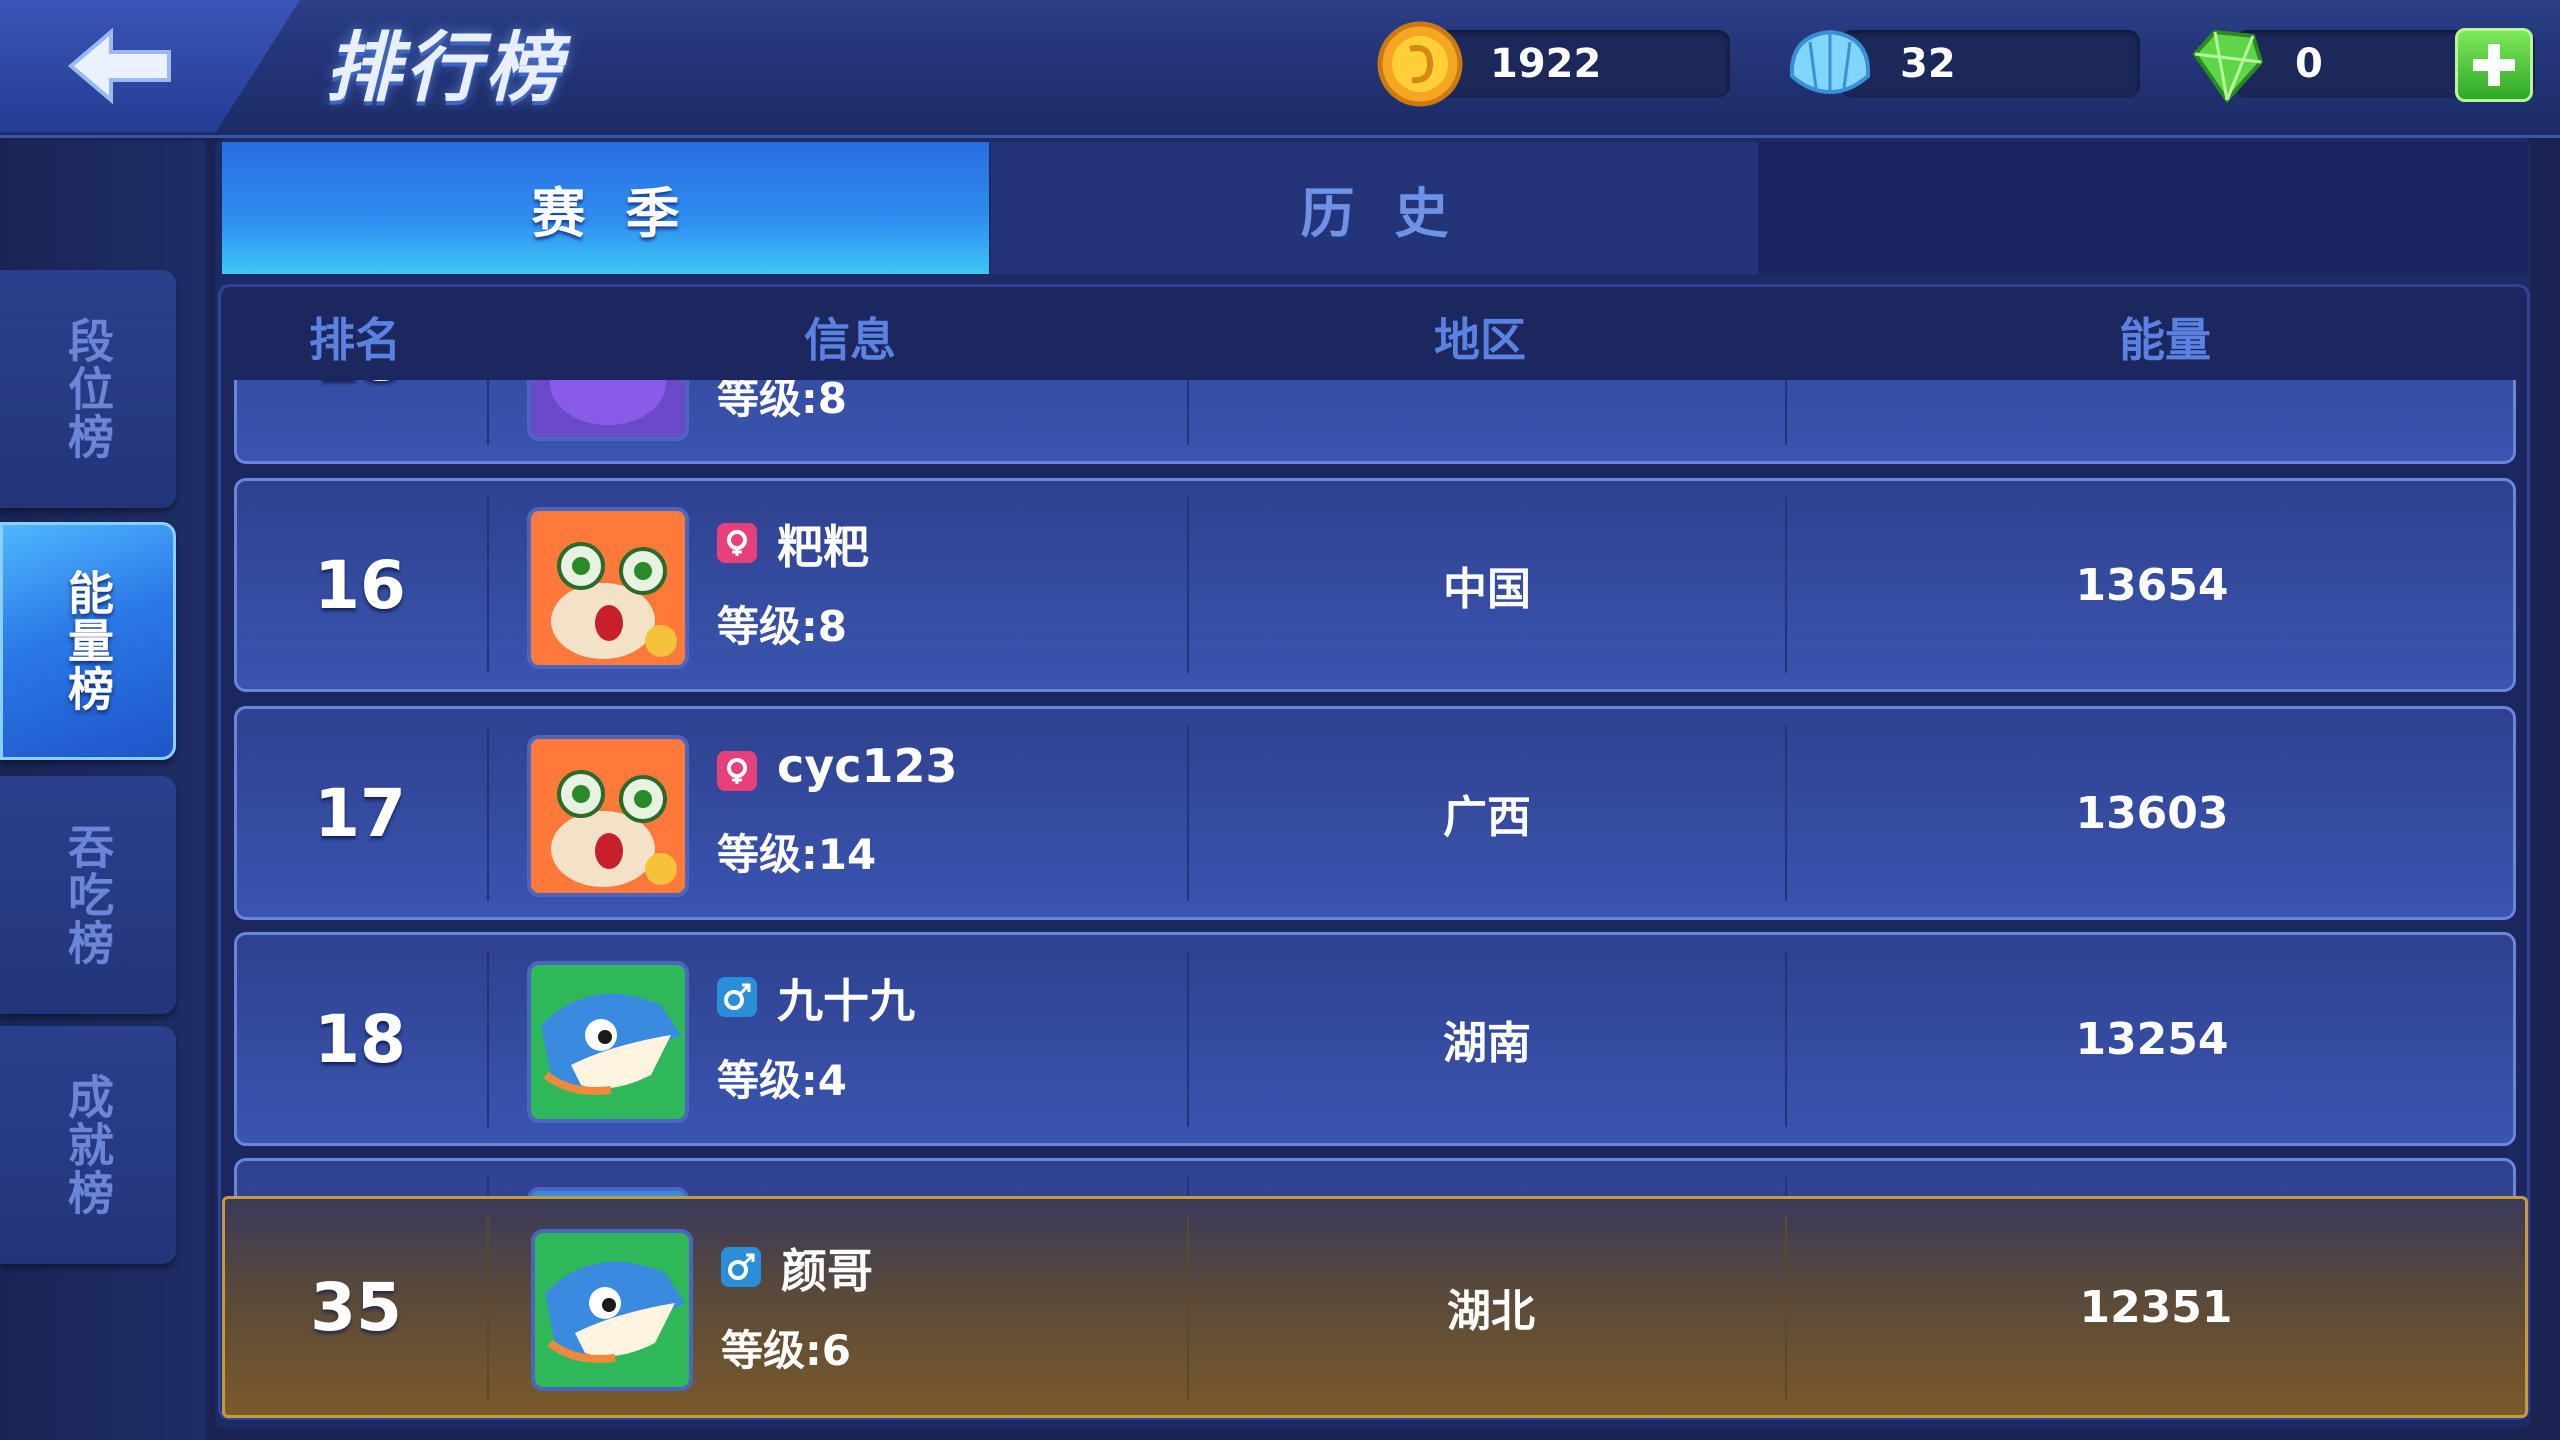  What do you see at coordinates (445, 67) in the screenshot?
I see `page-title: 排行榜` at bounding box center [445, 67].